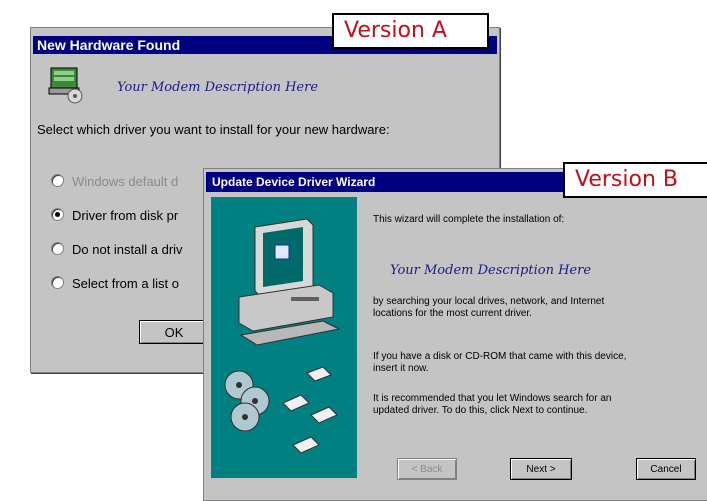 The image size is (707, 501). What do you see at coordinates (401, 368) in the screenshot?
I see `disk-text-line-2: insert it now.` at bounding box center [401, 368].